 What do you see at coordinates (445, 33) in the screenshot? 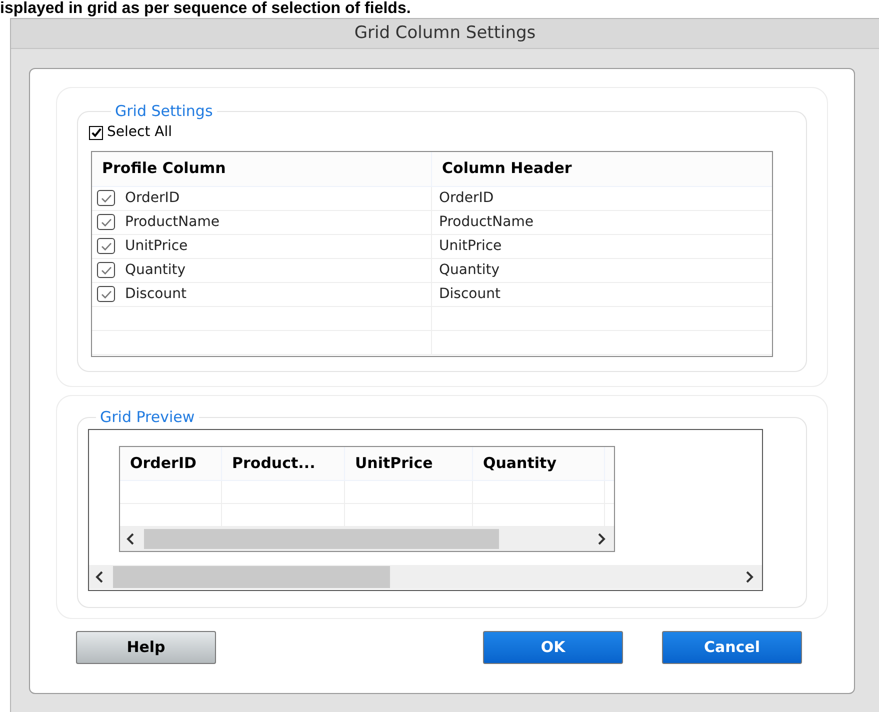
I see `window-title: Grid Column Settings` at bounding box center [445, 33].